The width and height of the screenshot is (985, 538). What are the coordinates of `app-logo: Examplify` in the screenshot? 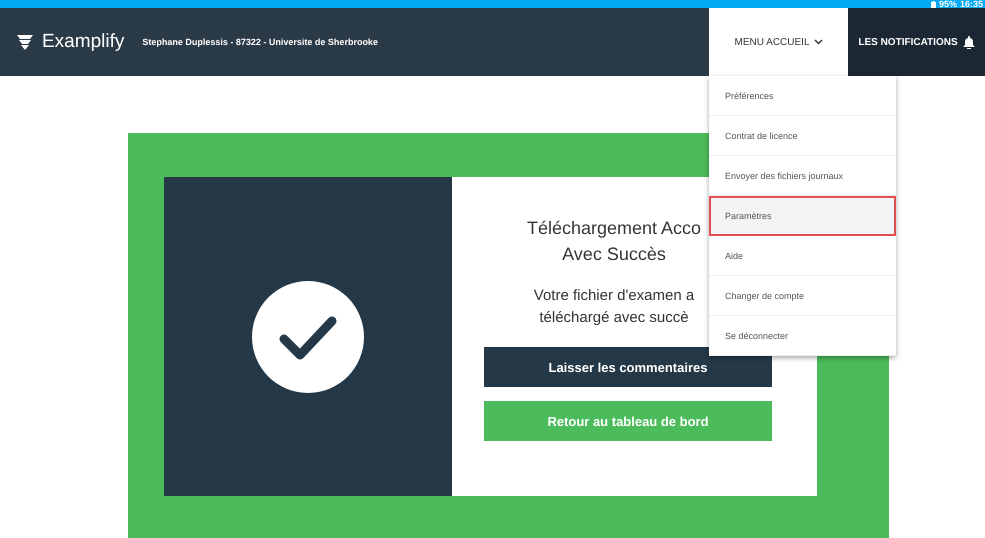 It's located at (83, 42).